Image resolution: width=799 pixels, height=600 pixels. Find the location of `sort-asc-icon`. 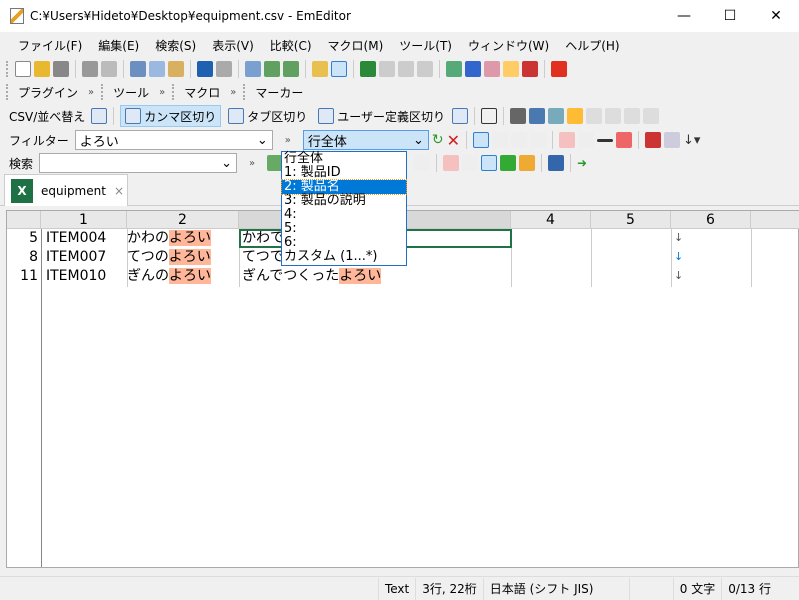

sort-asc-icon is located at coordinates (594, 116).